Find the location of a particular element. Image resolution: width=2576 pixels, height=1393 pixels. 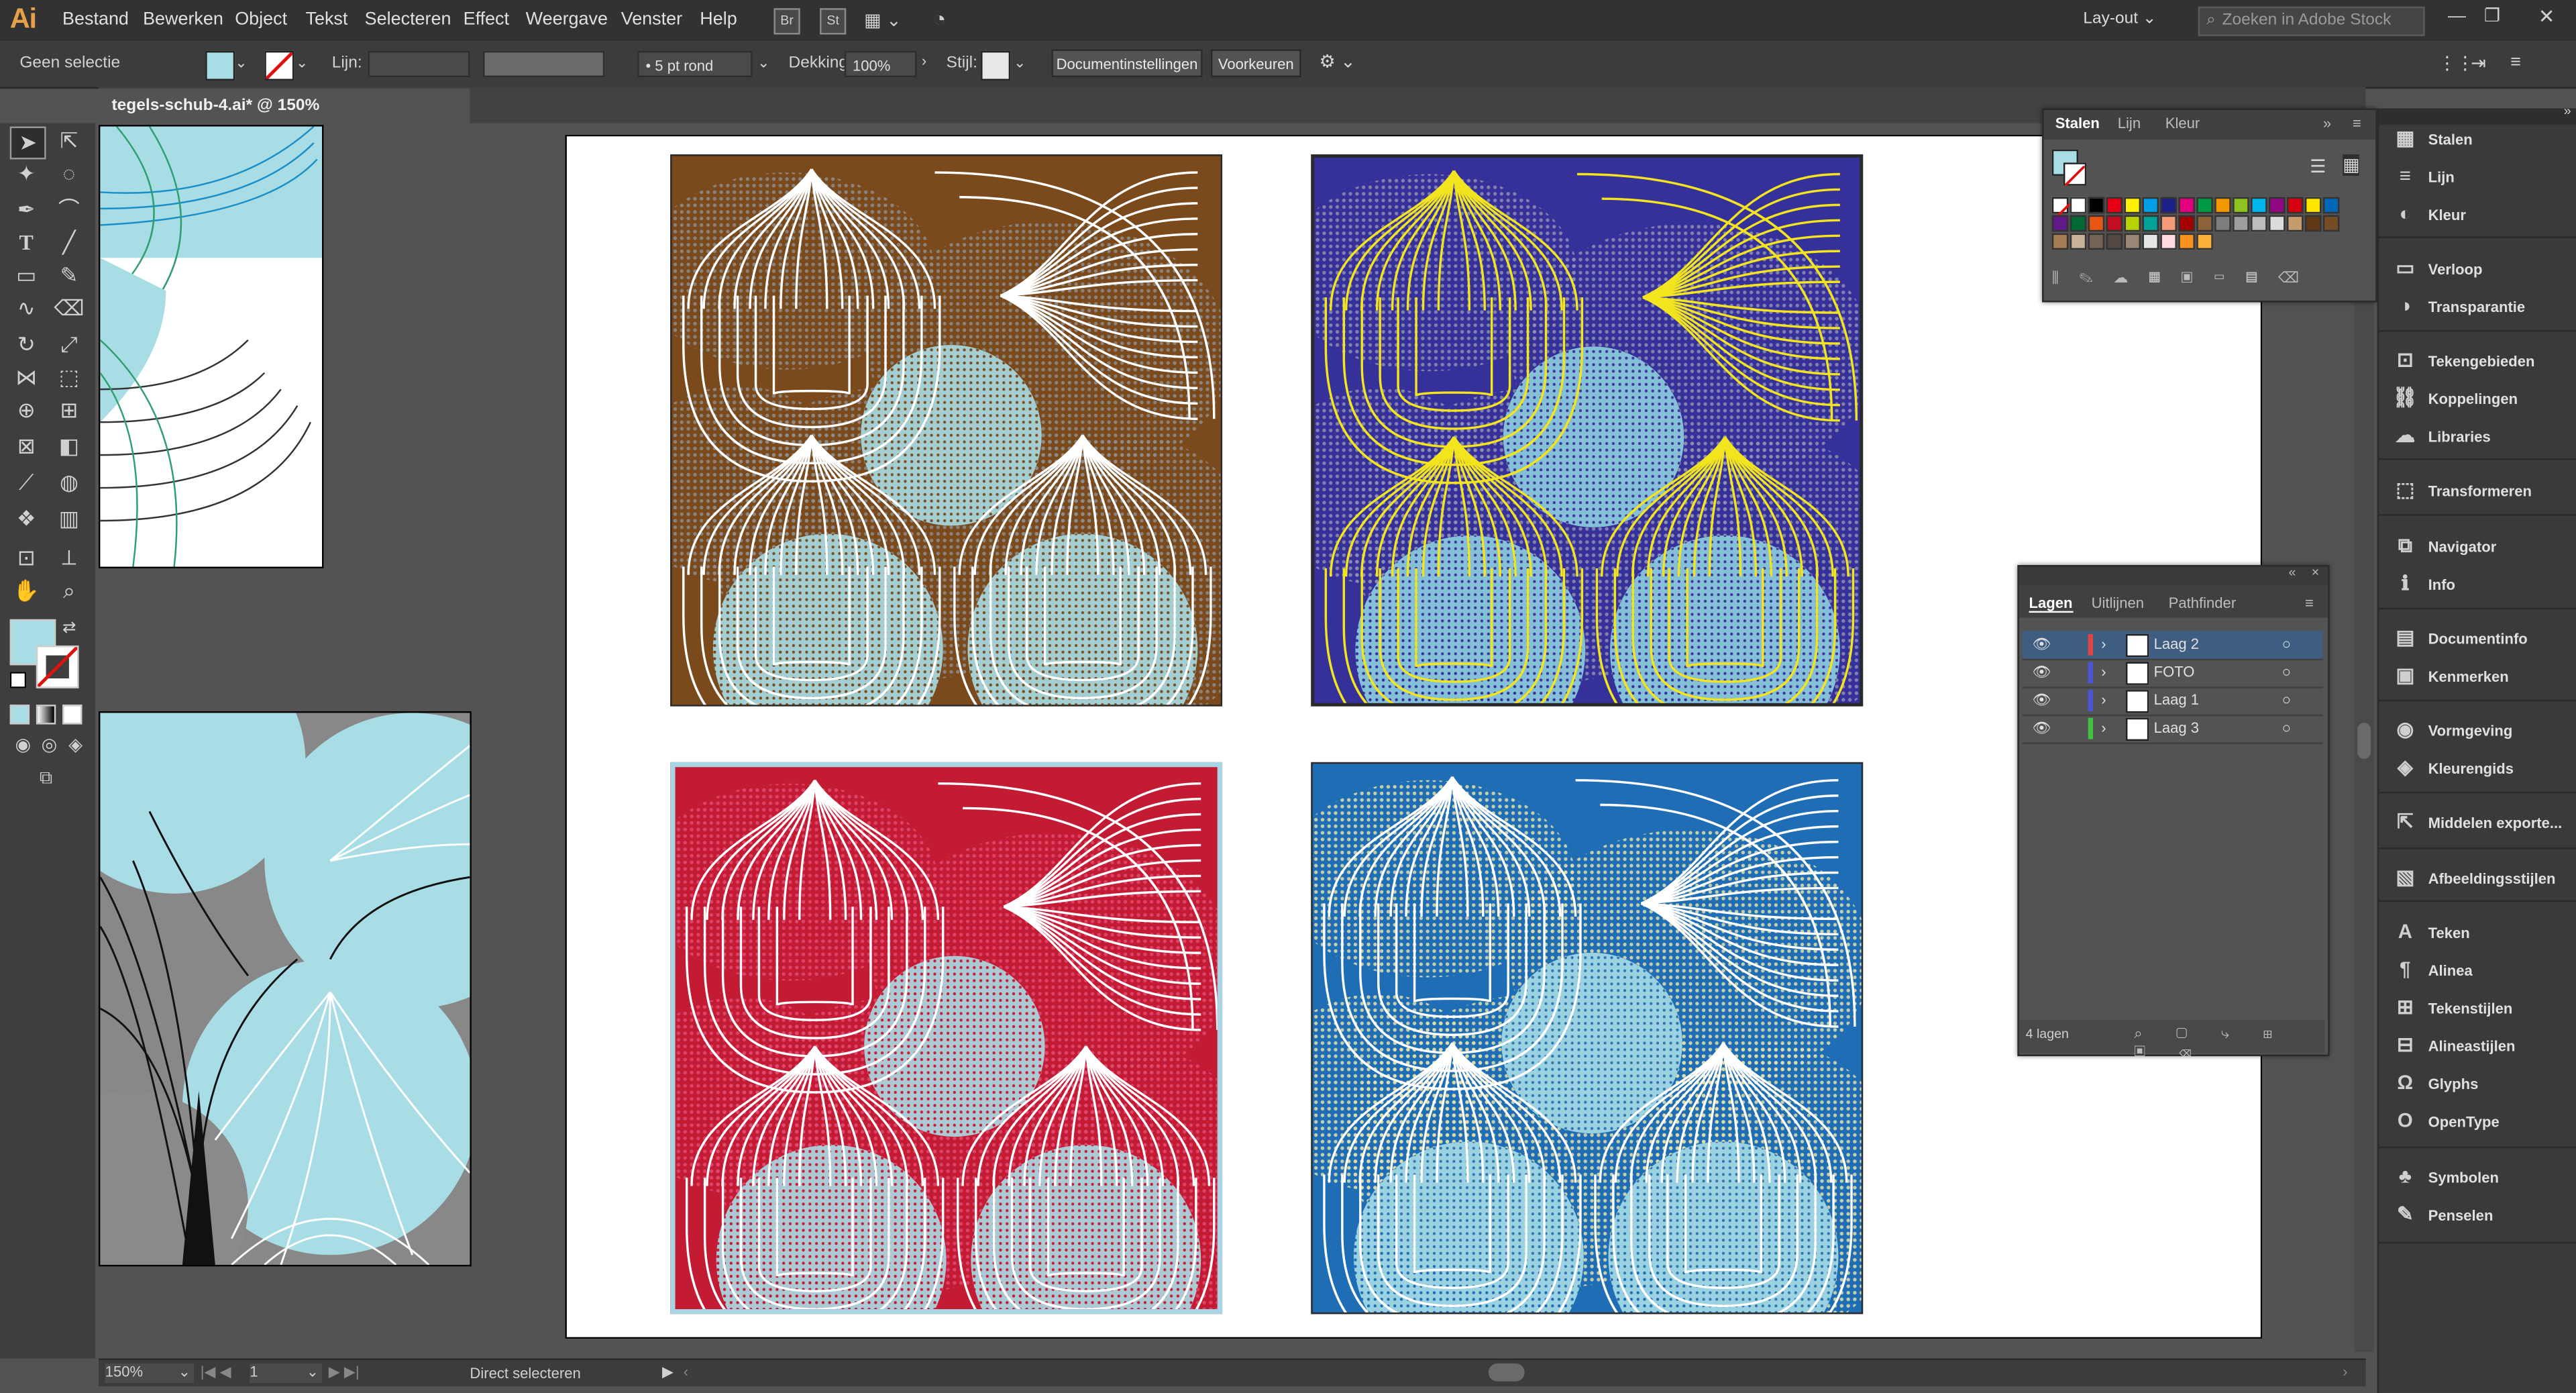

artboard-dropdown-icon: ⌄ is located at coordinates (313, 1372).